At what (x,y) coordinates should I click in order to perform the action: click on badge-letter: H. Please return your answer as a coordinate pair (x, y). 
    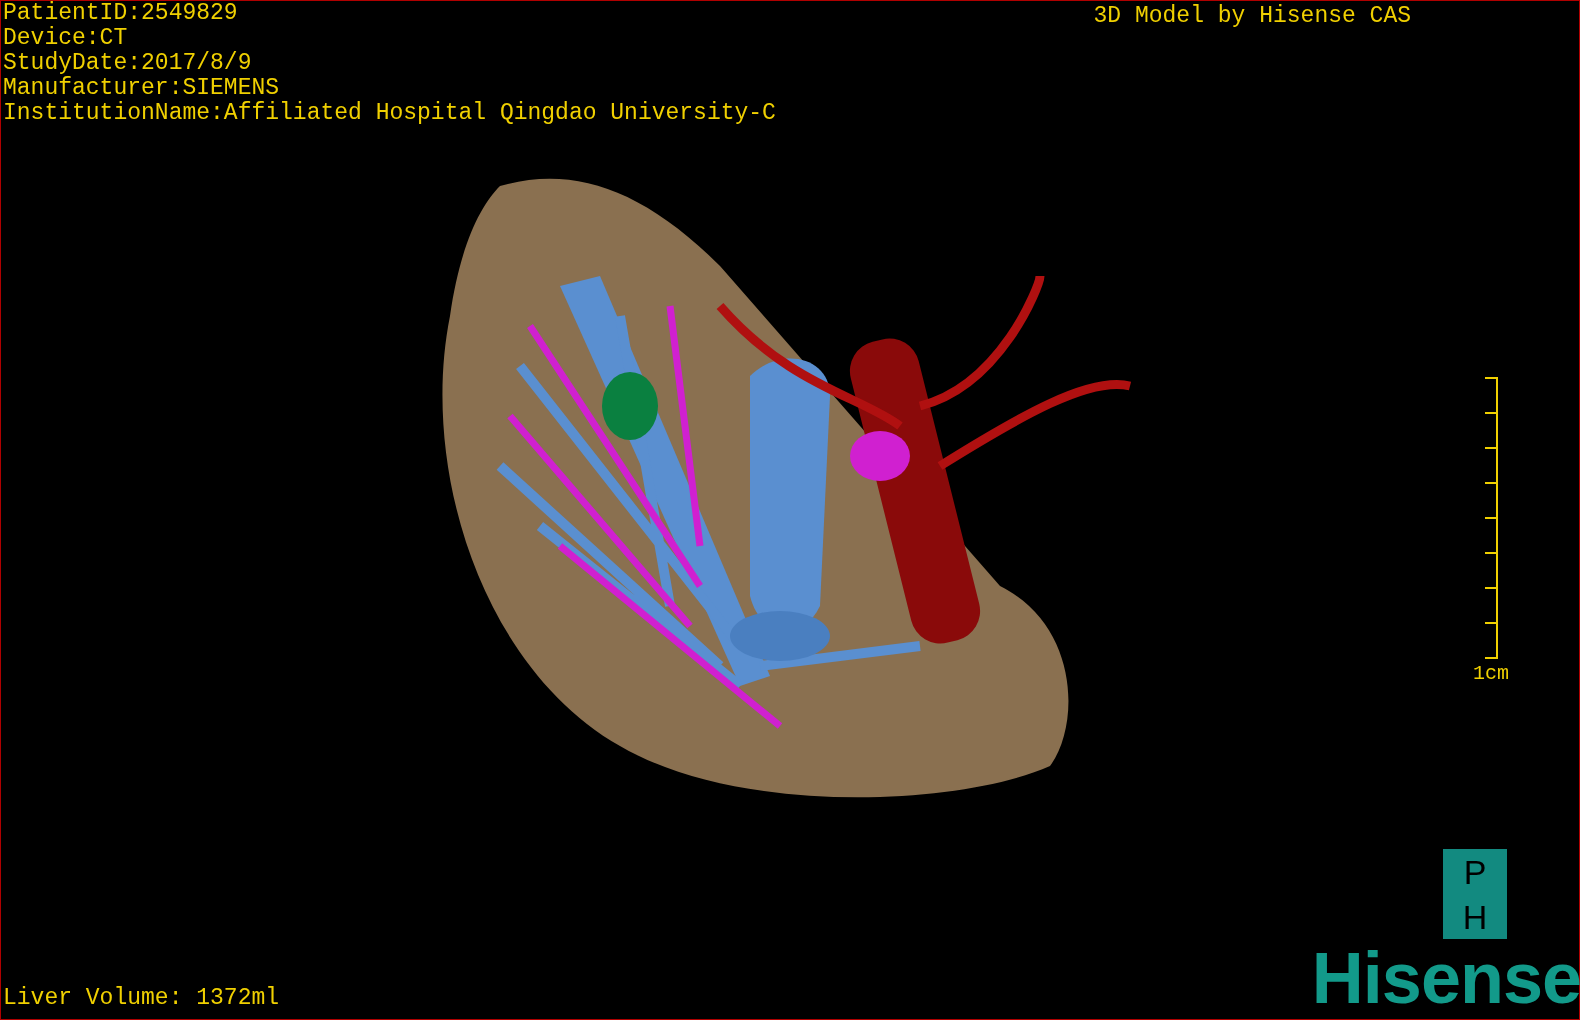
    Looking at the image, I should click on (1475, 916).